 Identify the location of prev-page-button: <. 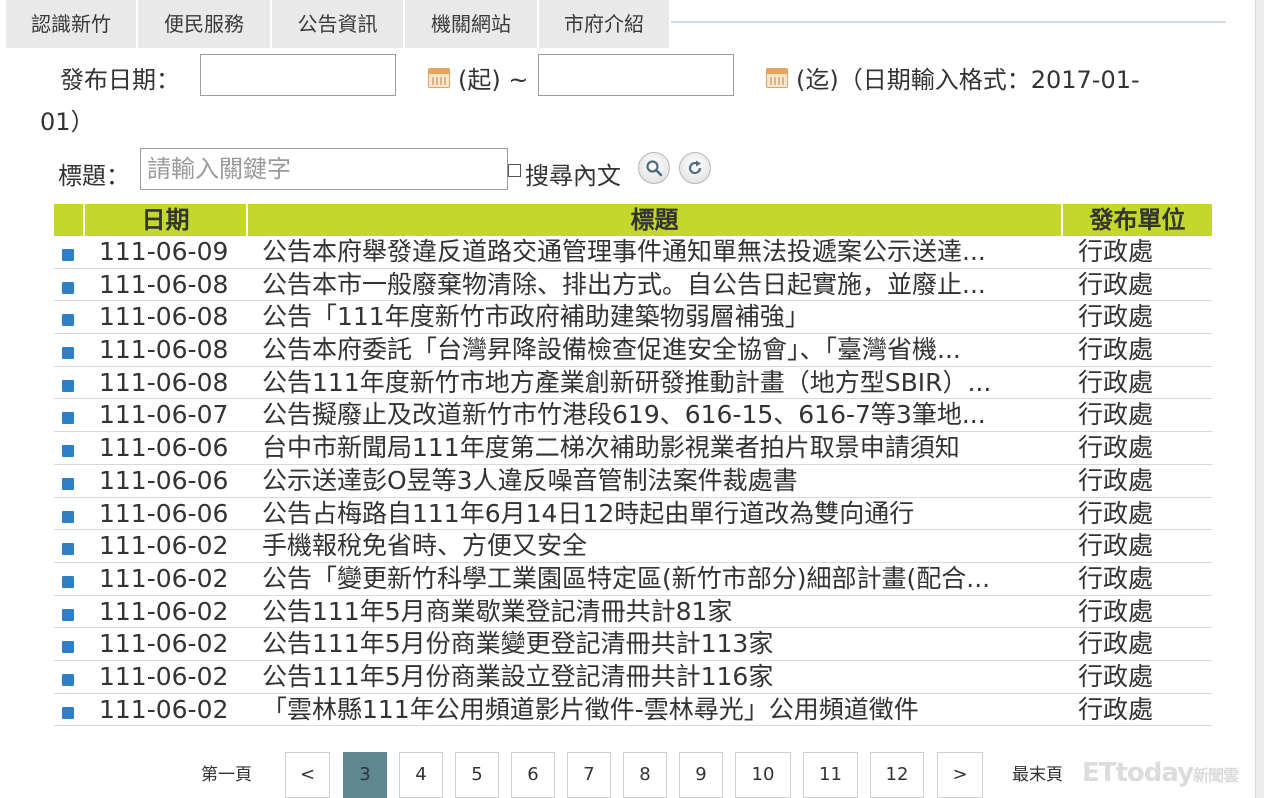
(307, 775).